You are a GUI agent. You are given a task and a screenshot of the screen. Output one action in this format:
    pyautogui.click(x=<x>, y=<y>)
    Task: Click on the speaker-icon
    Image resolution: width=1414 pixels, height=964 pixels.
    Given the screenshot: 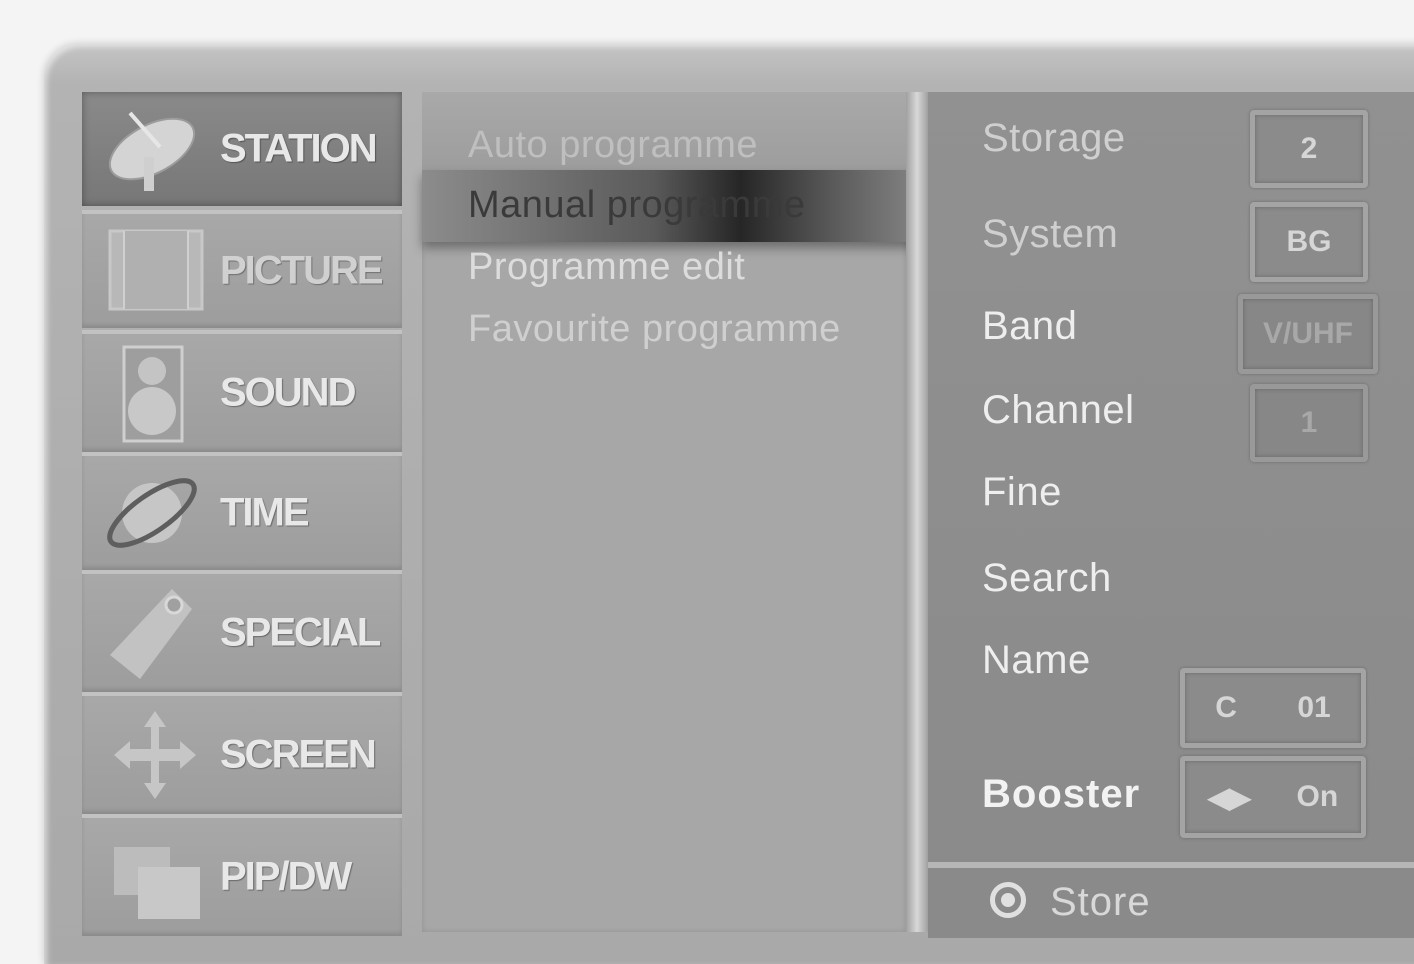 What is the action you would take?
    pyautogui.click(x=155, y=393)
    